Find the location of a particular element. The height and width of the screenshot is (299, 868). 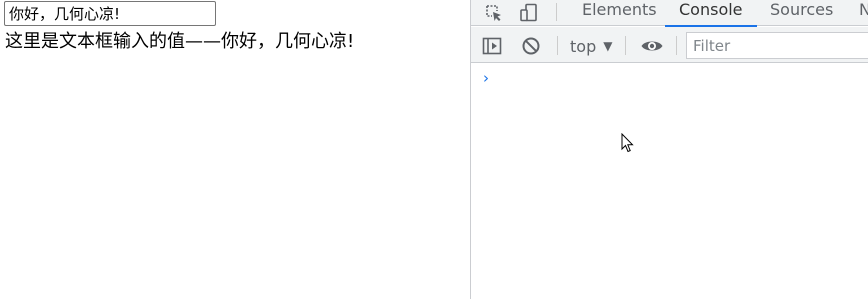

dropdown-arrow-icon: ▼ is located at coordinates (608, 46).